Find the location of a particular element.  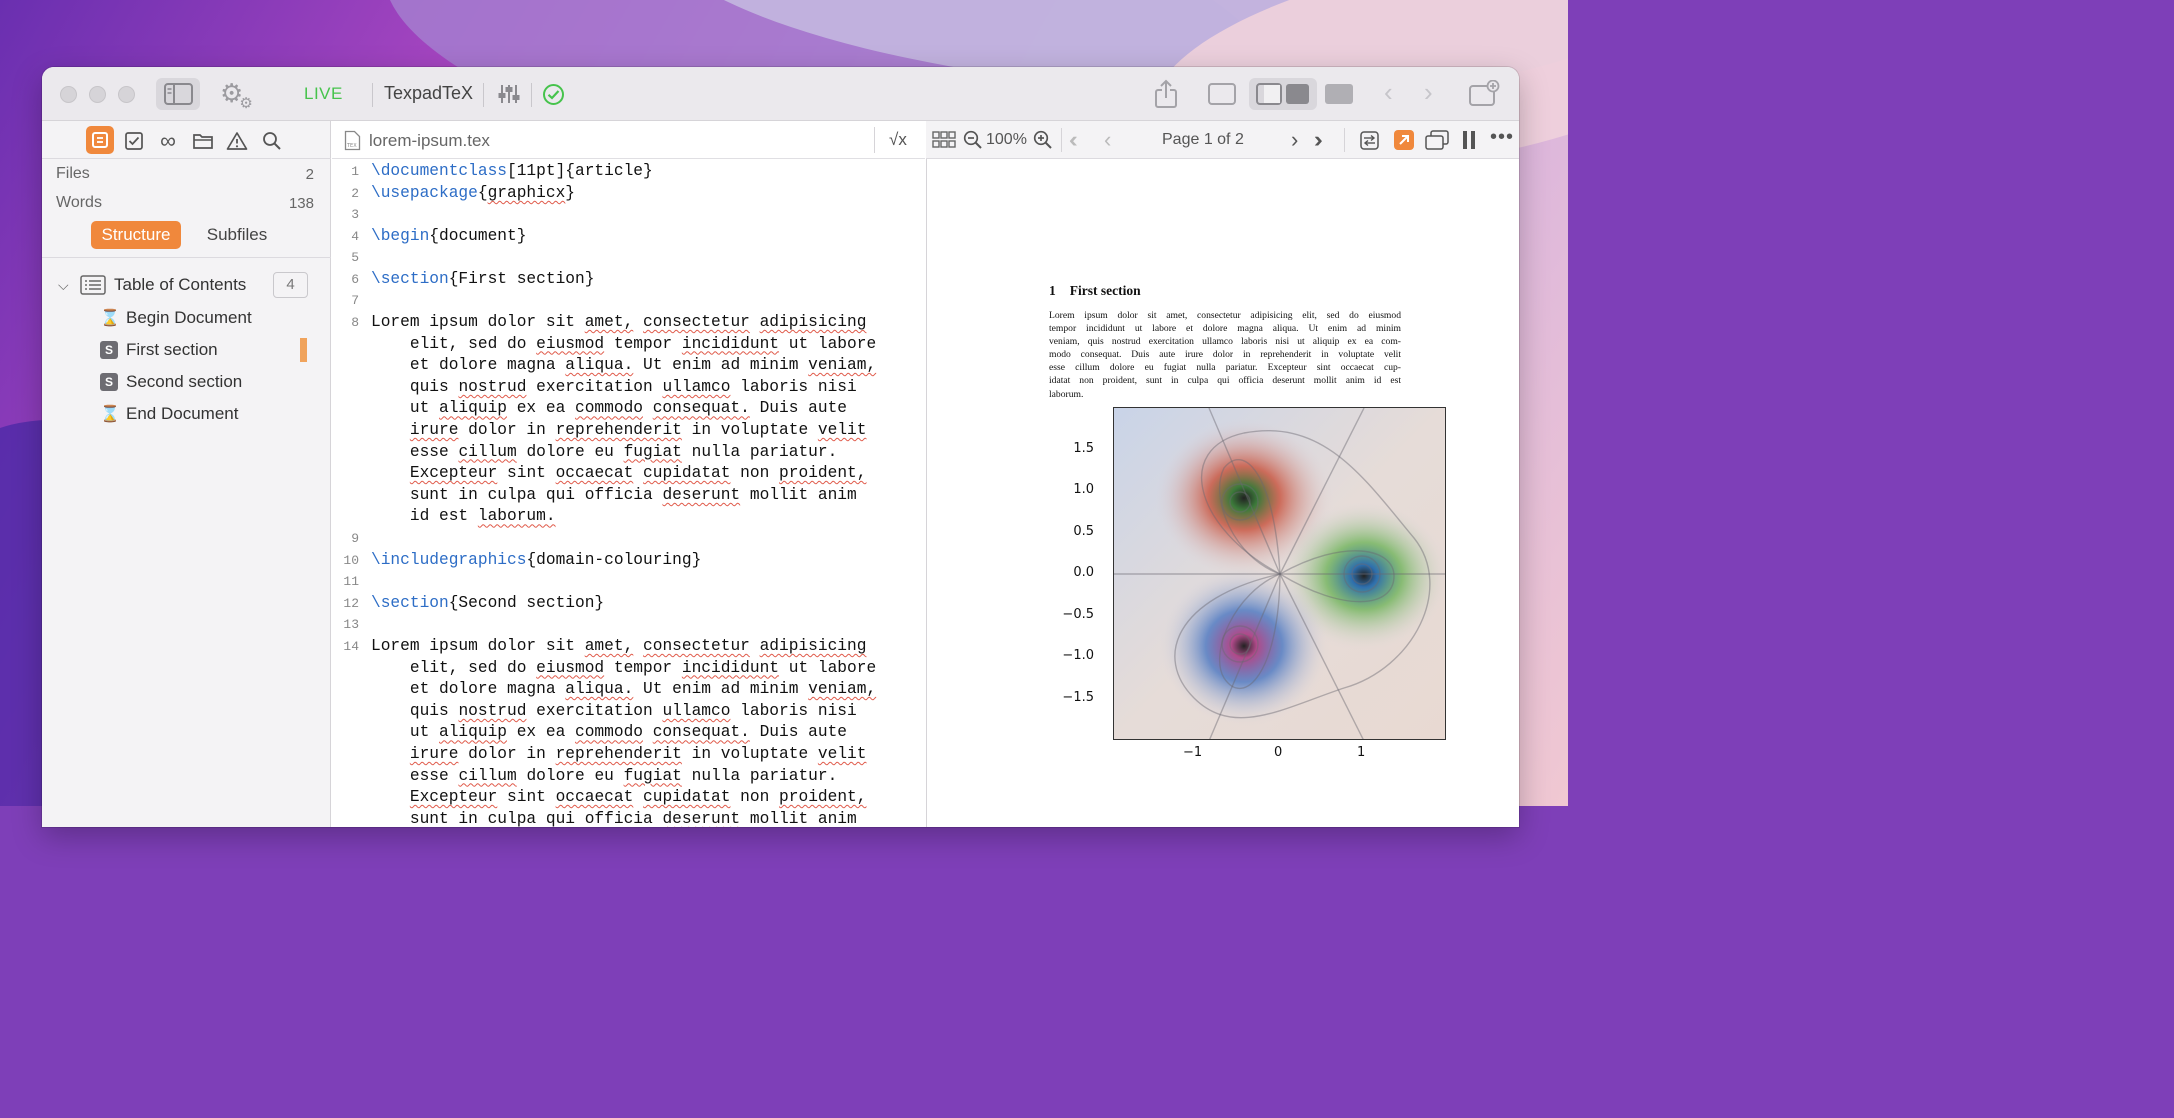

settings-gears-icon: ⚙⚙ is located at coordinates (238, 95).